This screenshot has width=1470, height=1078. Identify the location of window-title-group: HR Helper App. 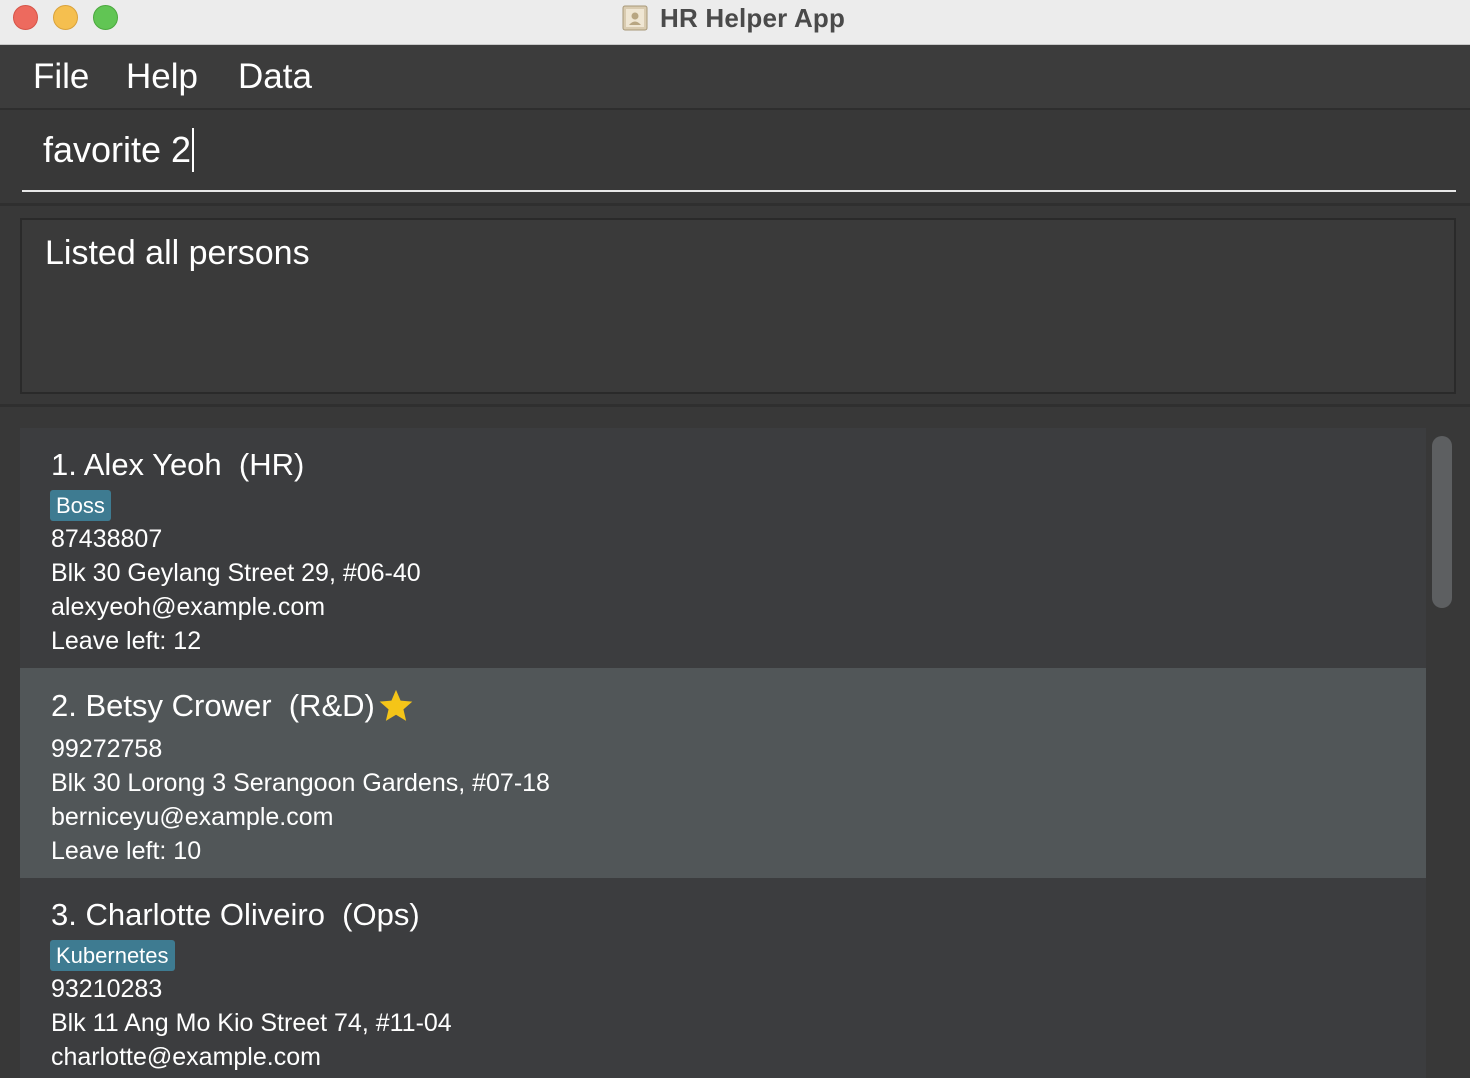
(733, 18).